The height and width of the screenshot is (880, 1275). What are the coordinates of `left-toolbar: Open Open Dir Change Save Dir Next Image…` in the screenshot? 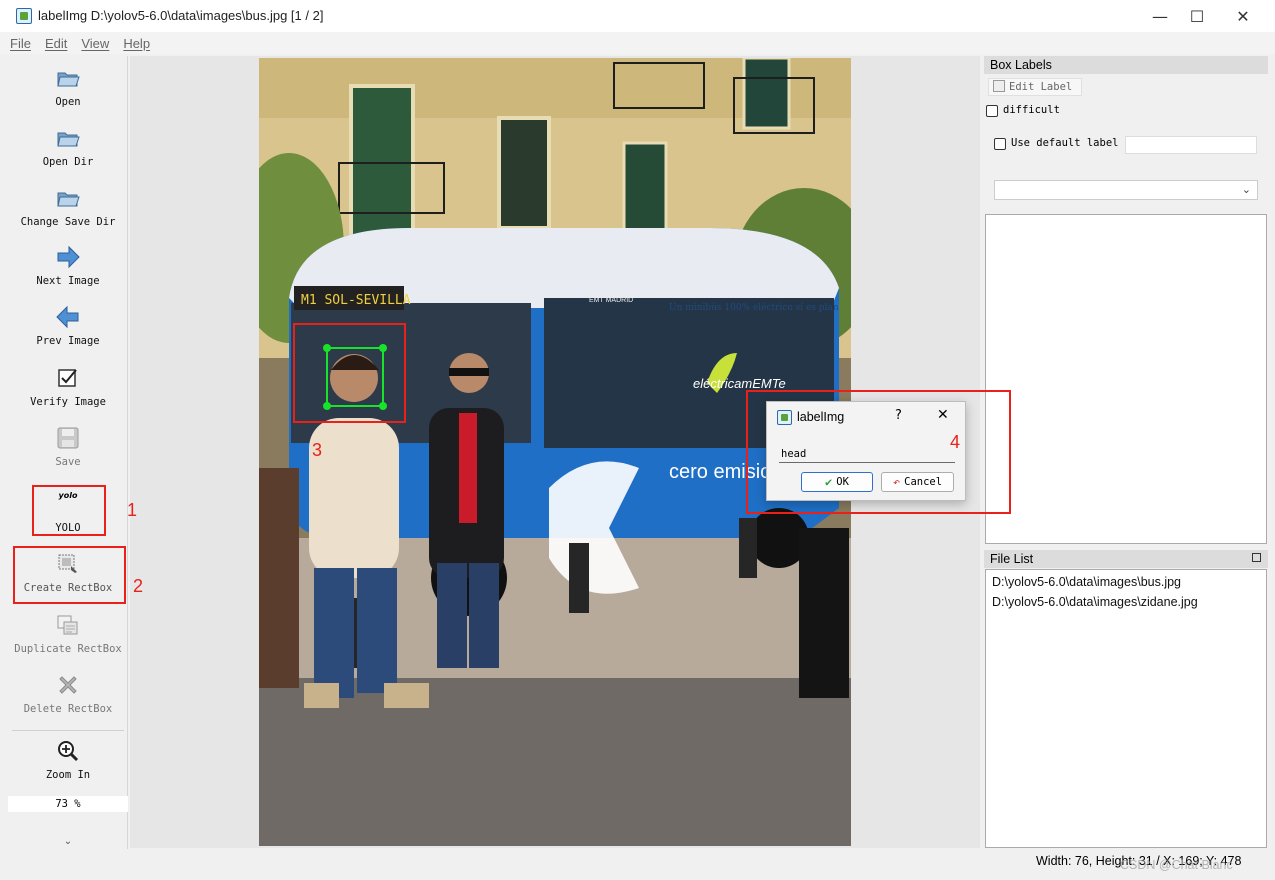 It's located at (68, 452).